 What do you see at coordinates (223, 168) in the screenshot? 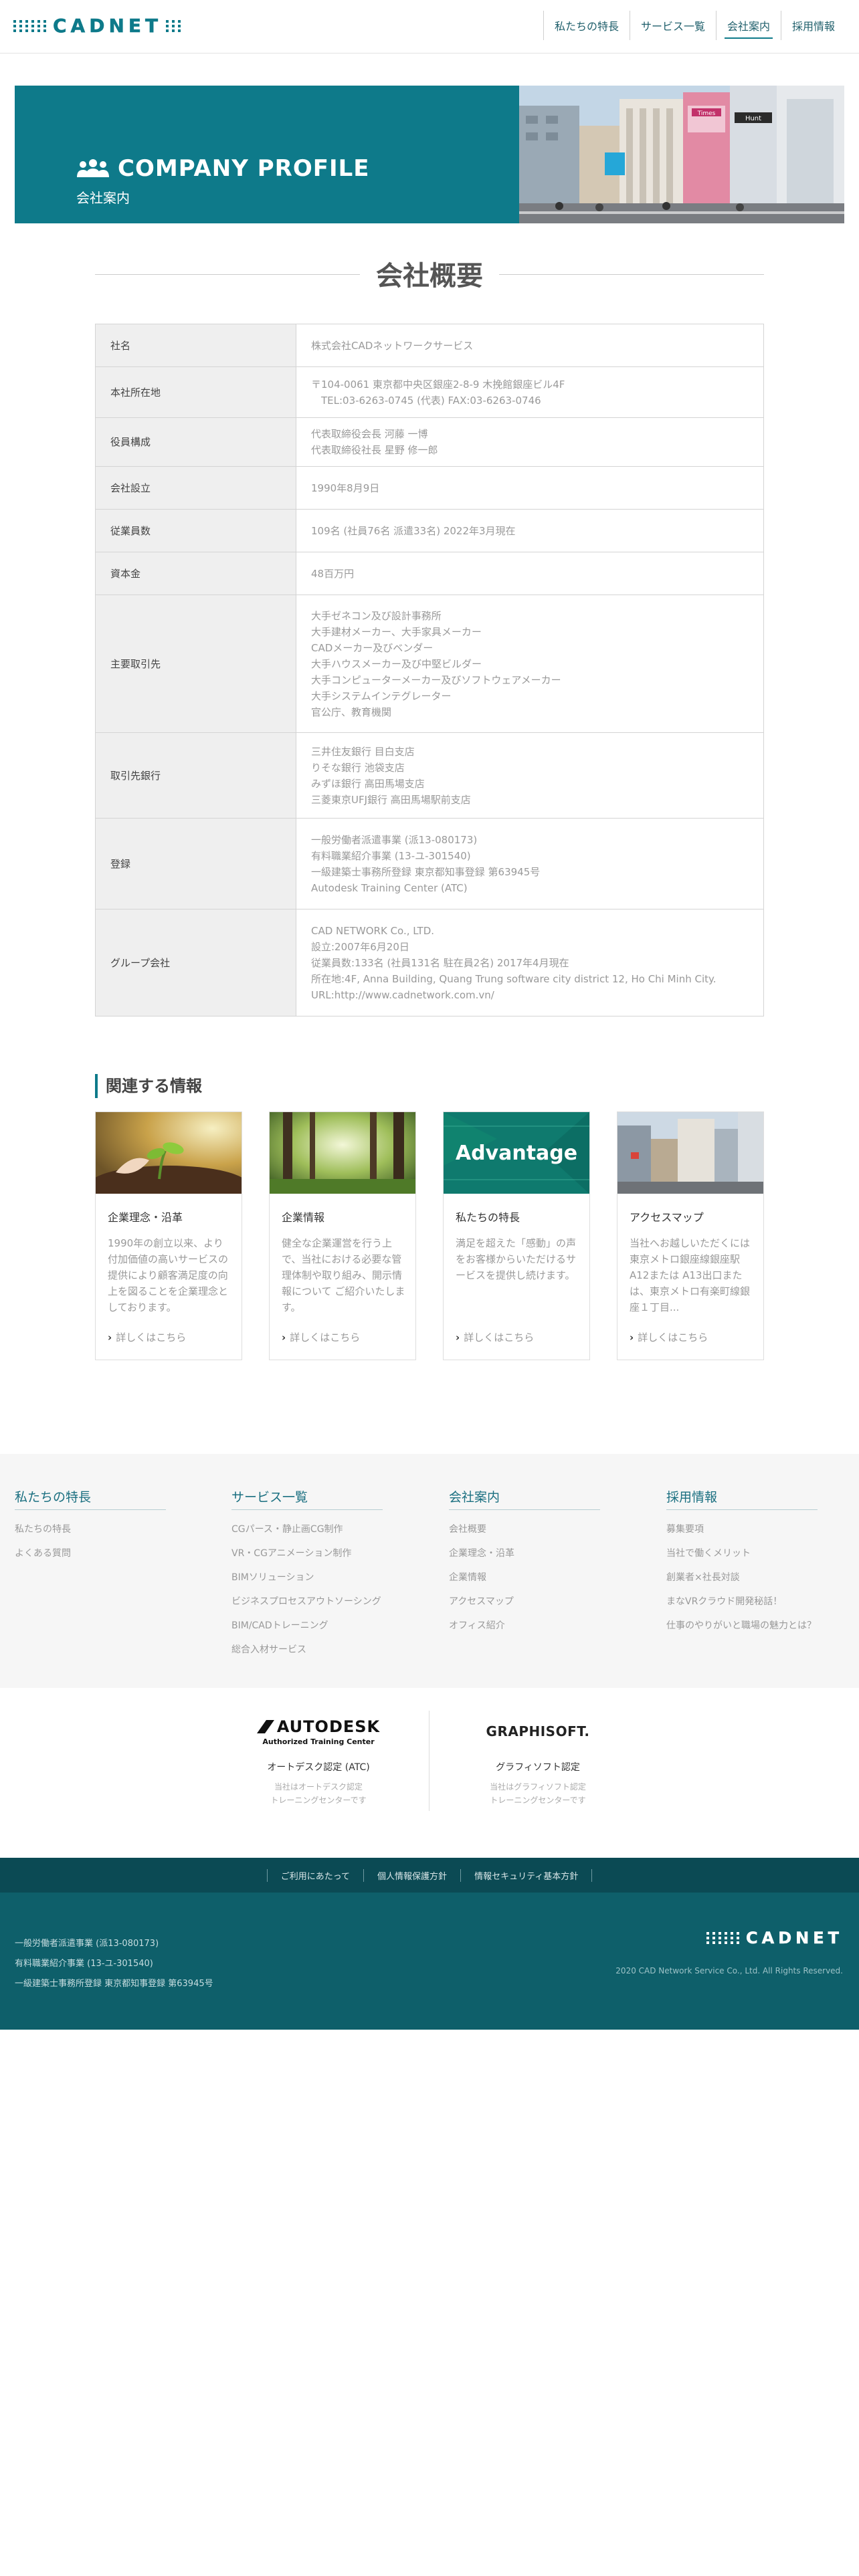
I see `hero-title-row: COMPANY PROFILE` at bounding box center [223, 168].